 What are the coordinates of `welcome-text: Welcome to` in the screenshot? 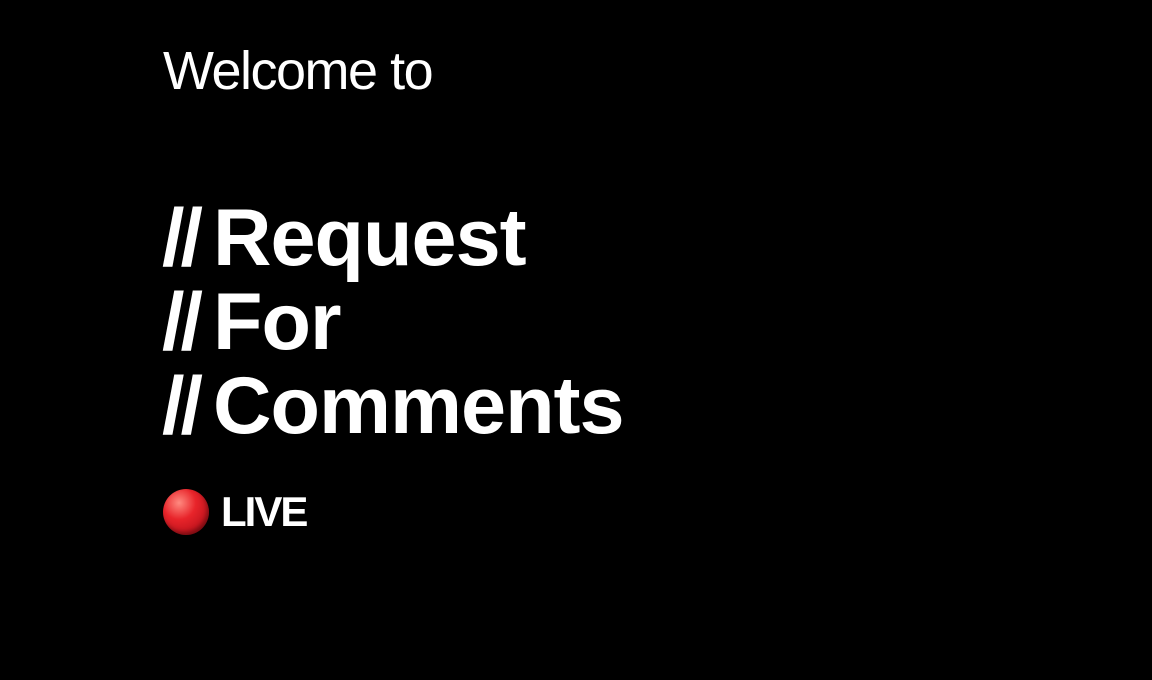 It's located at (298, 71).